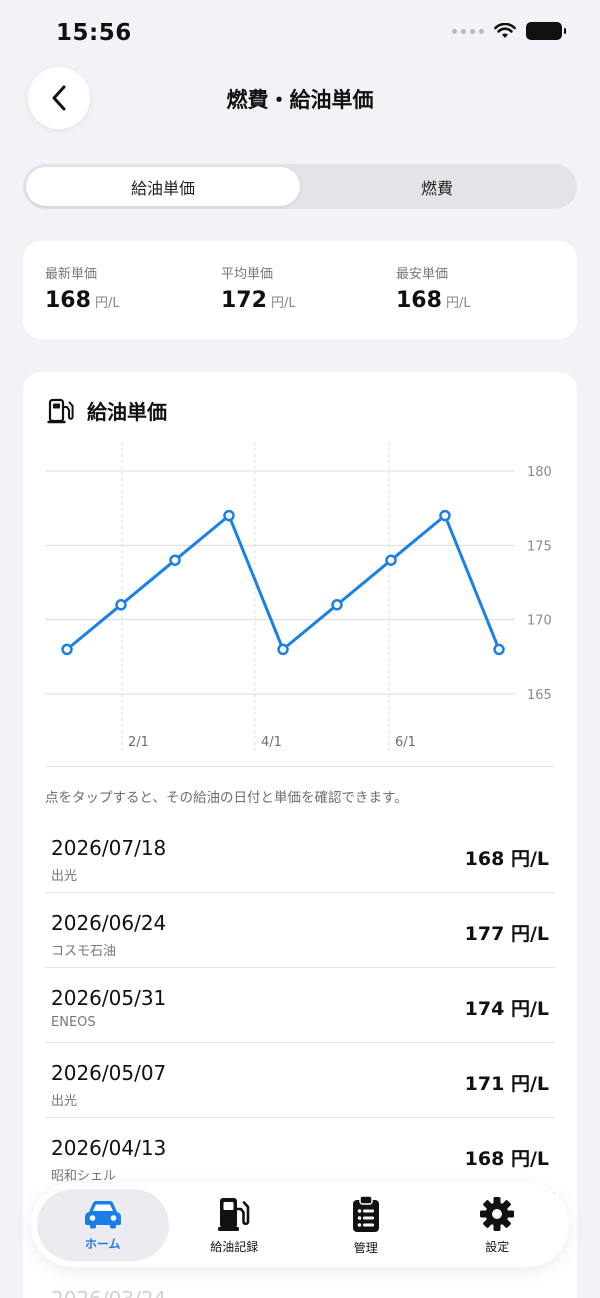  What do you see at coordinates (109, 848) in the screenshot?
I see `record-date: 2026/07/18` at bounding box center [109, 848].